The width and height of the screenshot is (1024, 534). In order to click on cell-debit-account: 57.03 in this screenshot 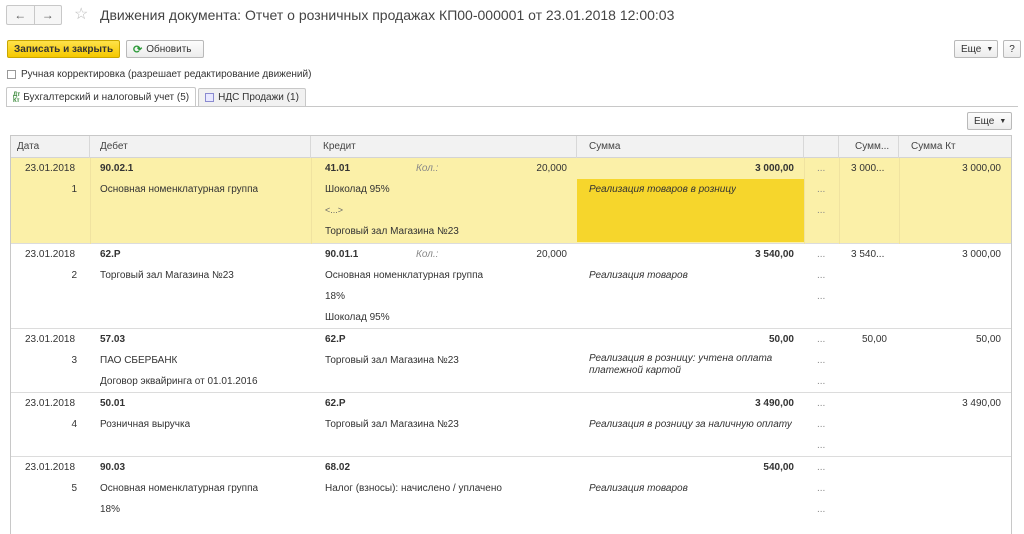, I will do `click(113, 339)`.